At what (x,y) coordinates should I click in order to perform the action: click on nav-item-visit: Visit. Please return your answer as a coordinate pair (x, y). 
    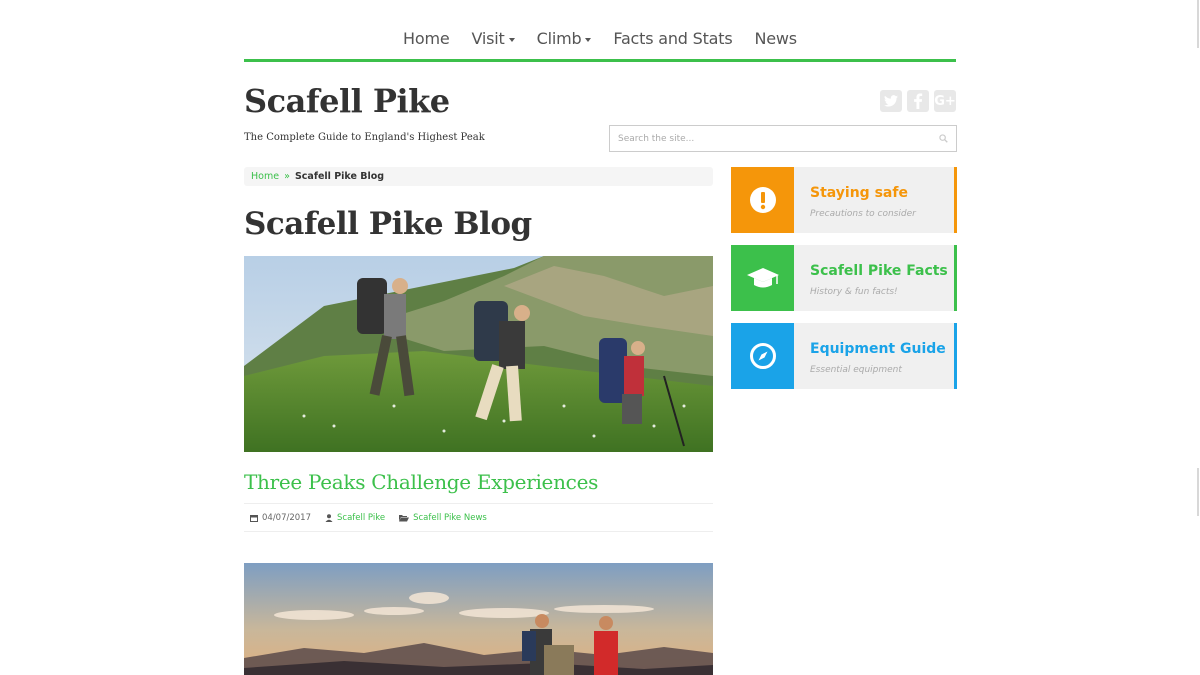
    Looking at the image, I should click on (493, 38).